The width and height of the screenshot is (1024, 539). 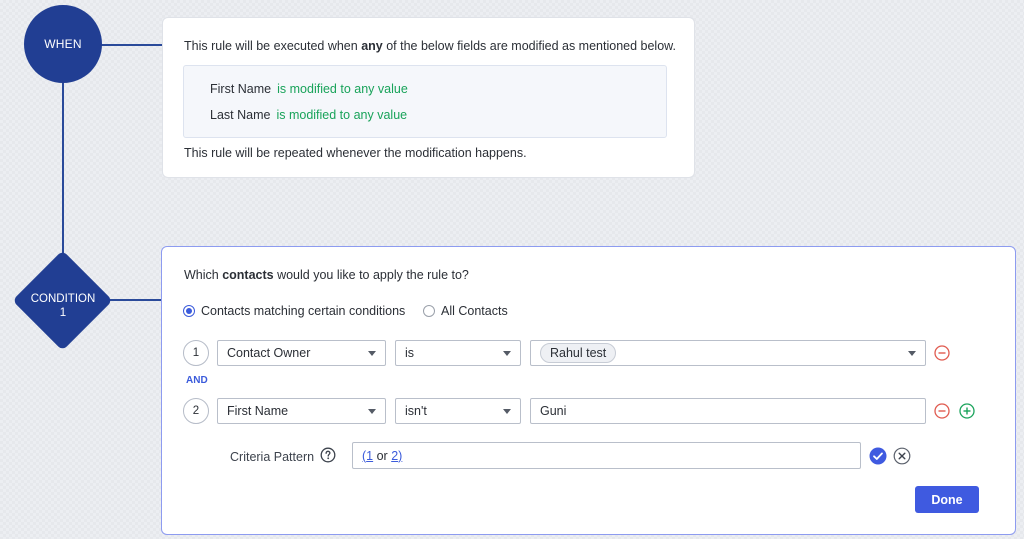 I want to click on flow-connector-vertical, so click(x=63, y=158).